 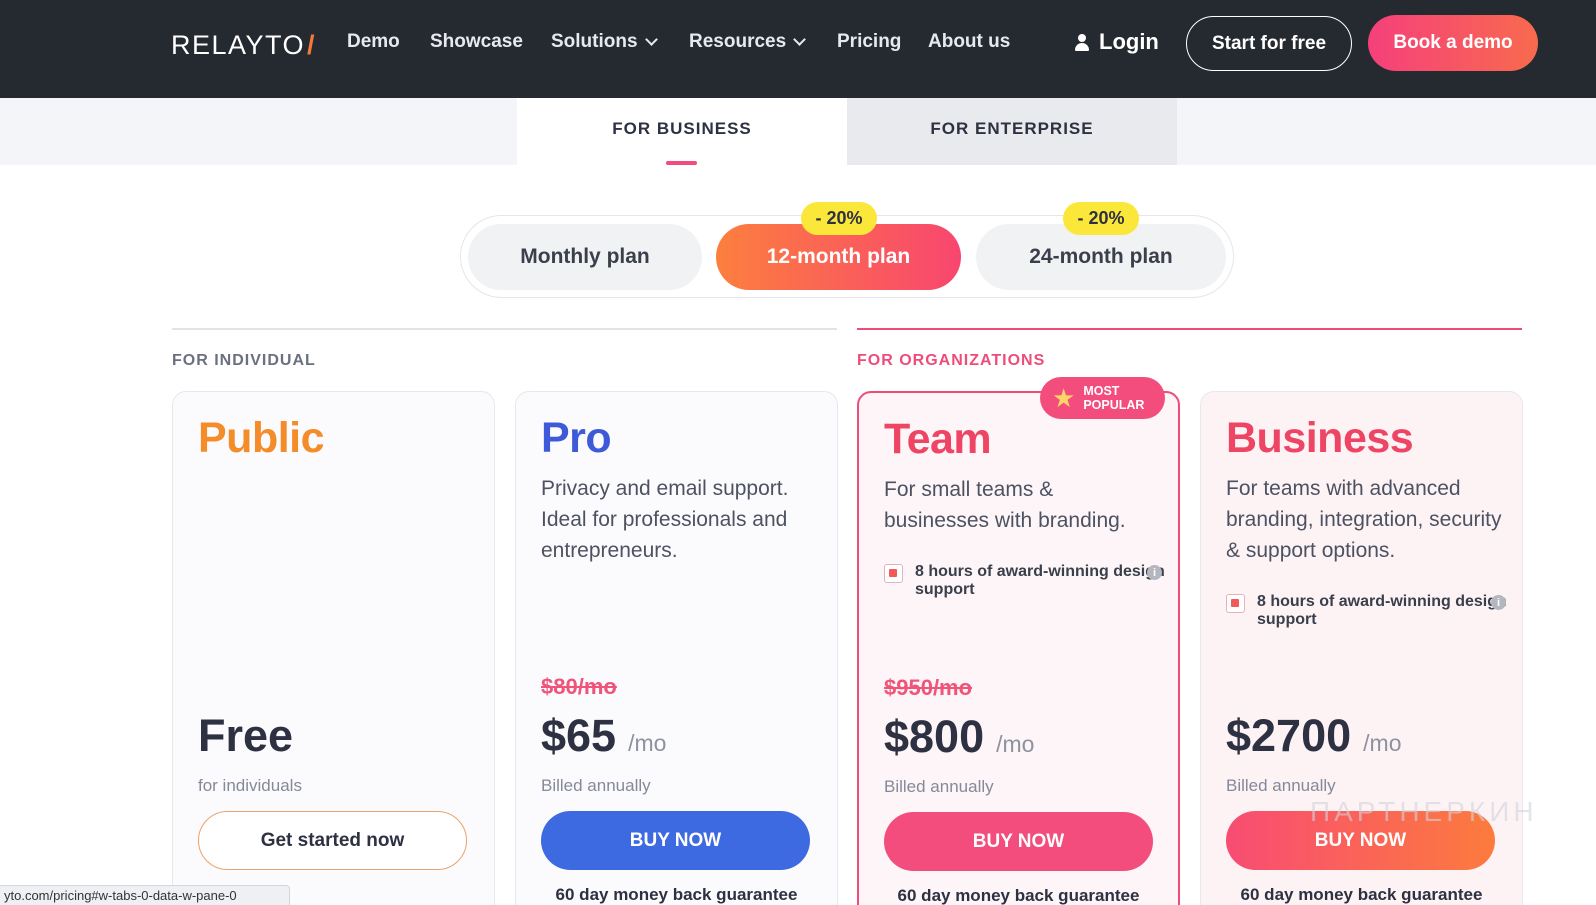 What do you see at coordinates (1114, 405) in the screenshot?
I see `badge-line-2: POPULAR` at bounding box center [1114, 405].